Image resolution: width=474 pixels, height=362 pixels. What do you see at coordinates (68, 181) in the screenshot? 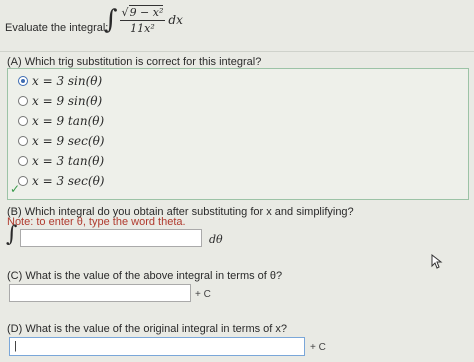
I see `option-label: x = 3 sec(θ)` at bounding box center [68, 181].